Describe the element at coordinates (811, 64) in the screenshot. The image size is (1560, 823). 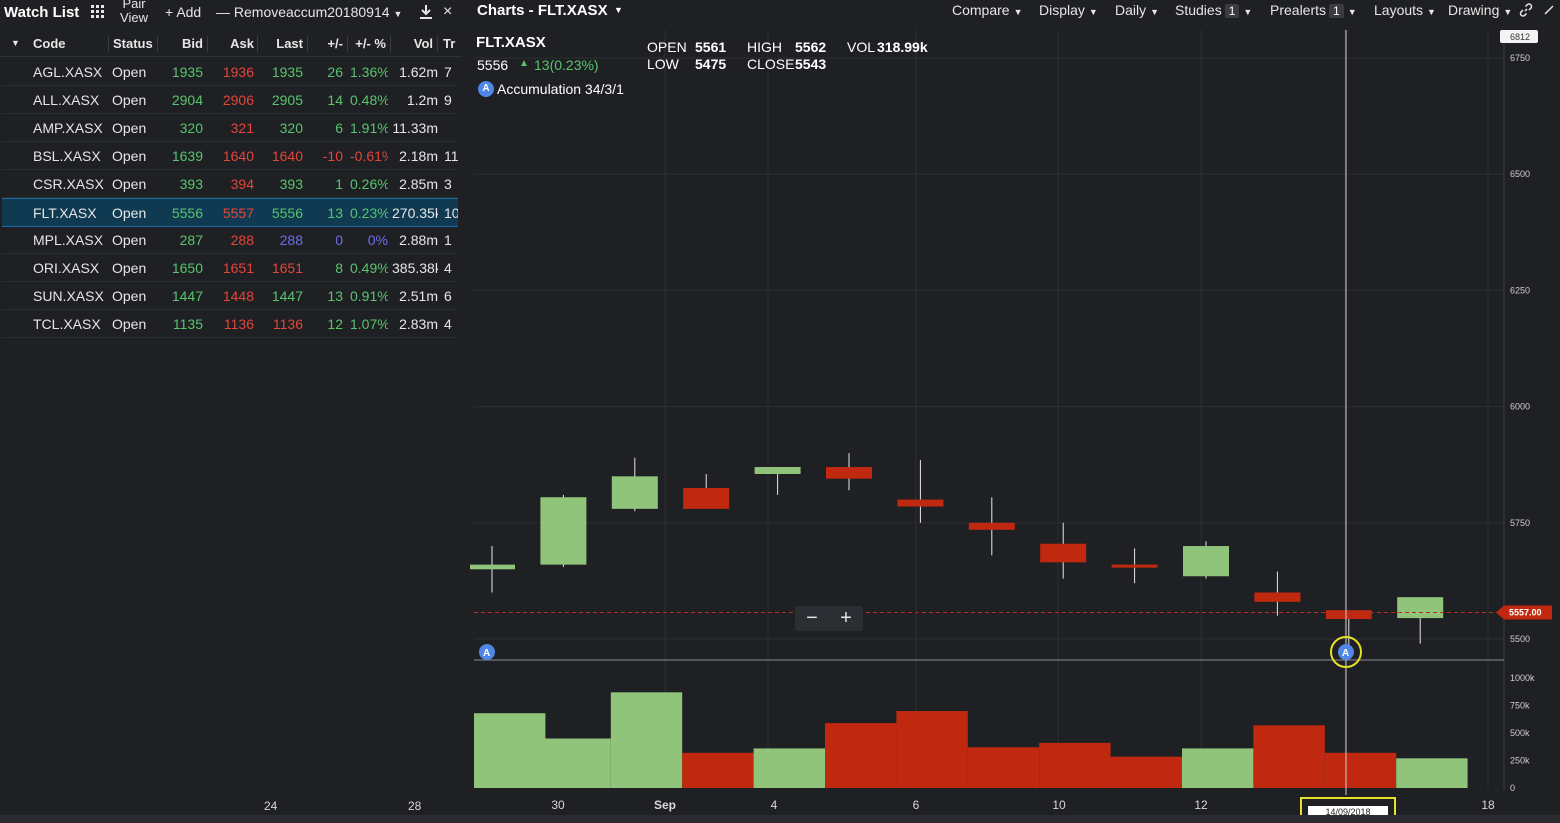
I see `close-value: 5543` at that location.